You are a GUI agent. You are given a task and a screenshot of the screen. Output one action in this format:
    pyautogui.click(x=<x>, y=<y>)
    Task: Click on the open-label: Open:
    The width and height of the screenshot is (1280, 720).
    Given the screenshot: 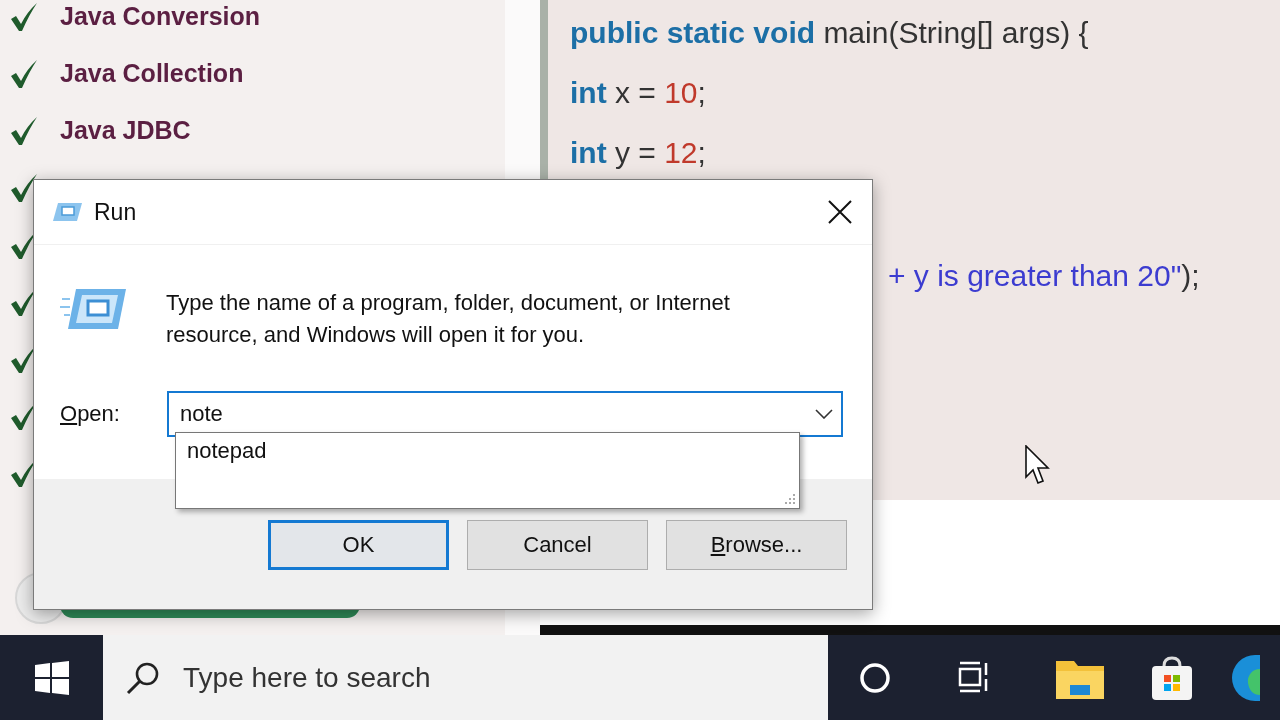 What is the action you would take?
    pyautogui.click(x=90, y=414)
    